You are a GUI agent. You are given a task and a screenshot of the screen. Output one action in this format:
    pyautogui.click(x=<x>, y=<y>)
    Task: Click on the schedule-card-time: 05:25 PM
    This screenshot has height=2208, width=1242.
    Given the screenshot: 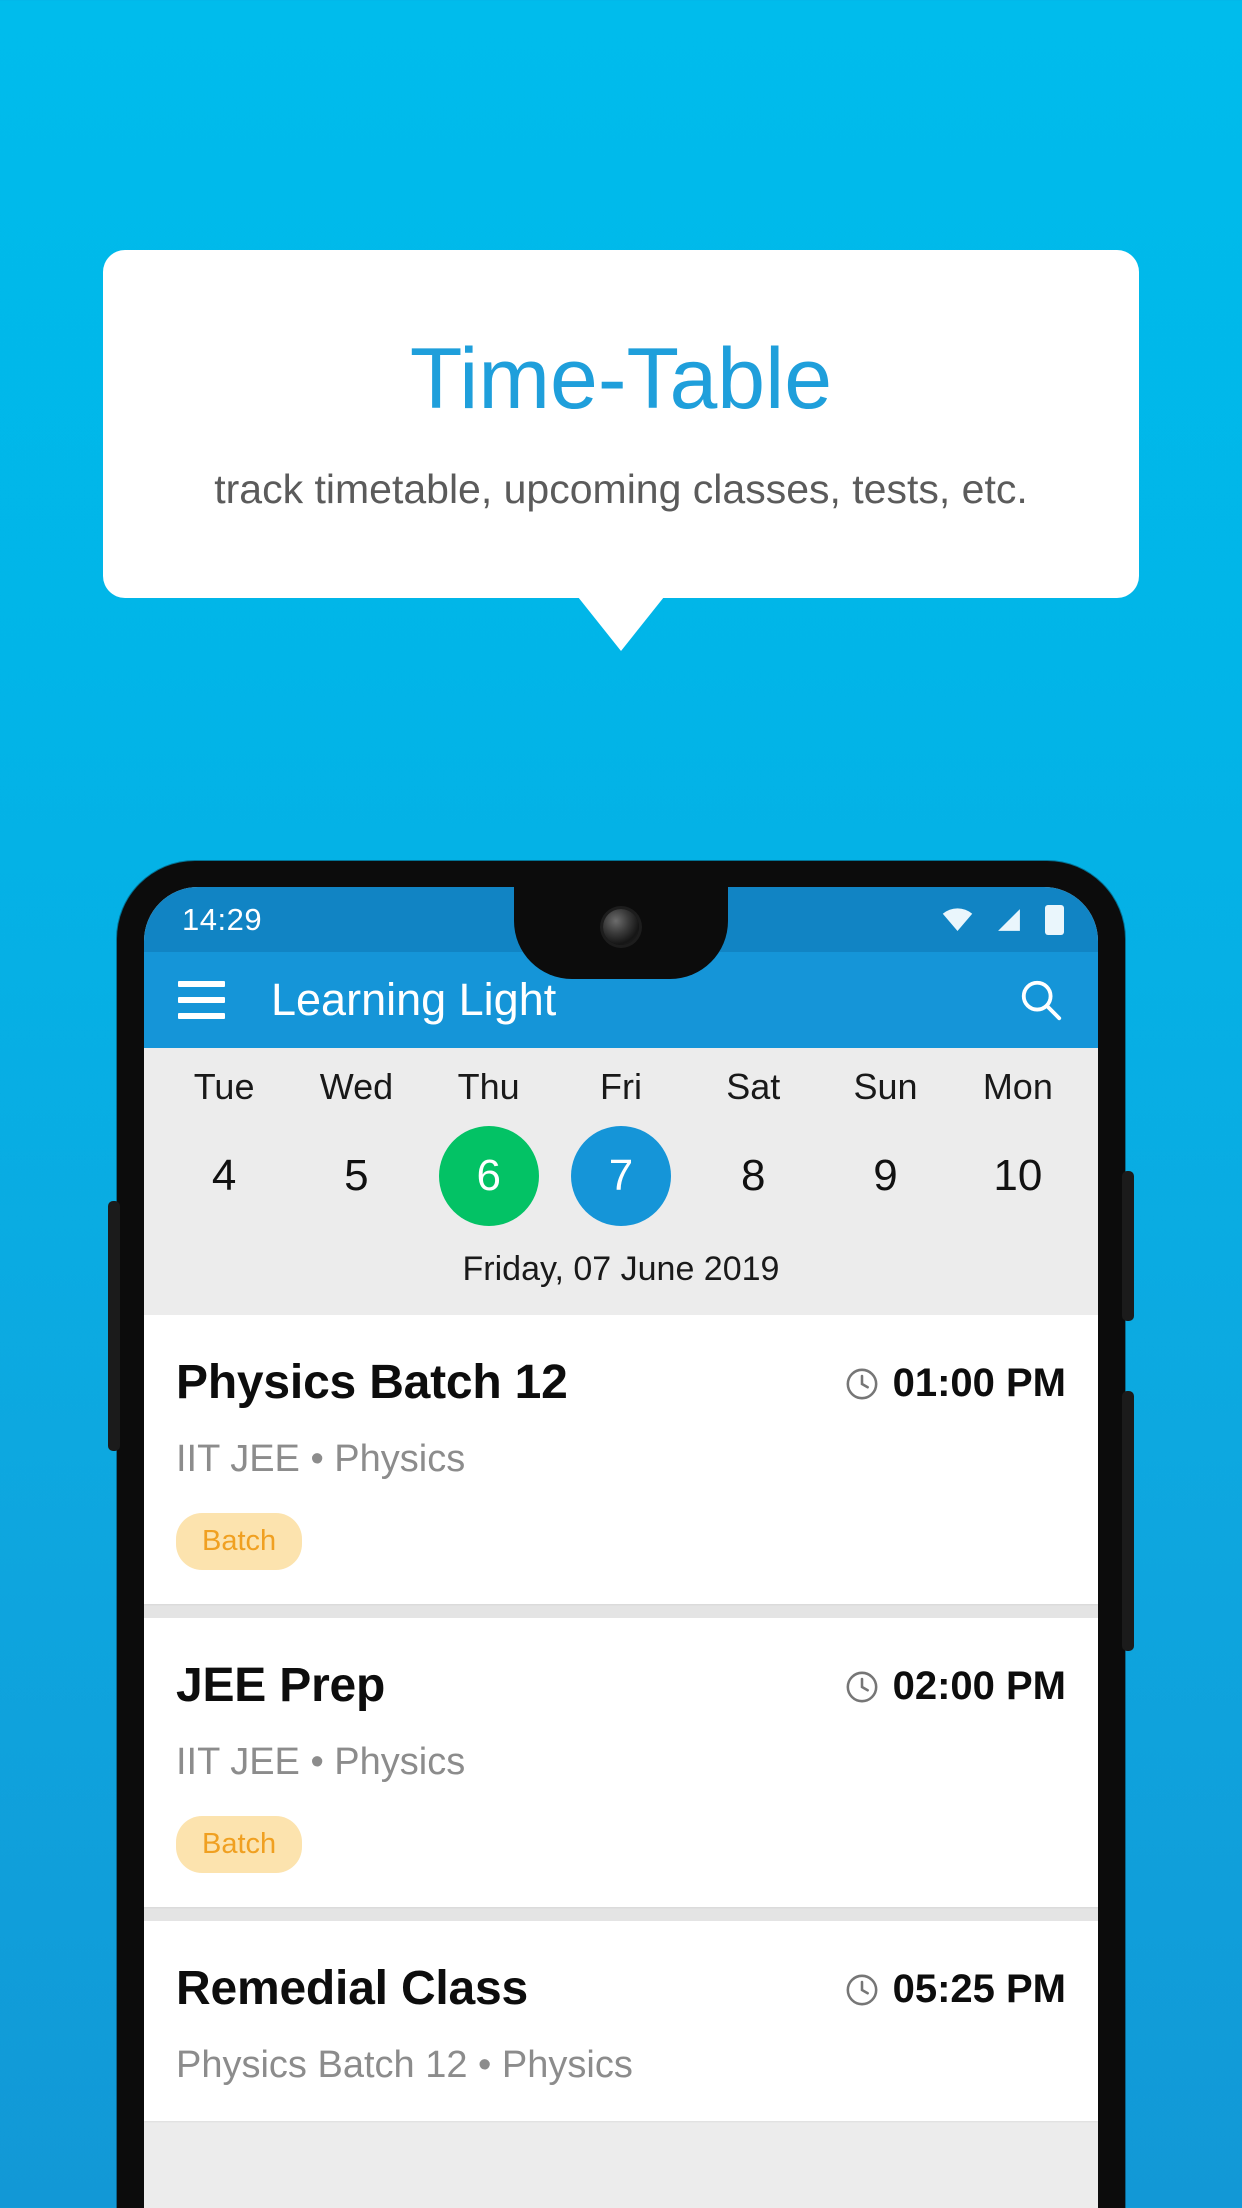 What is the action you would take?
    pyautogui.click(x=979, y=1989)
    